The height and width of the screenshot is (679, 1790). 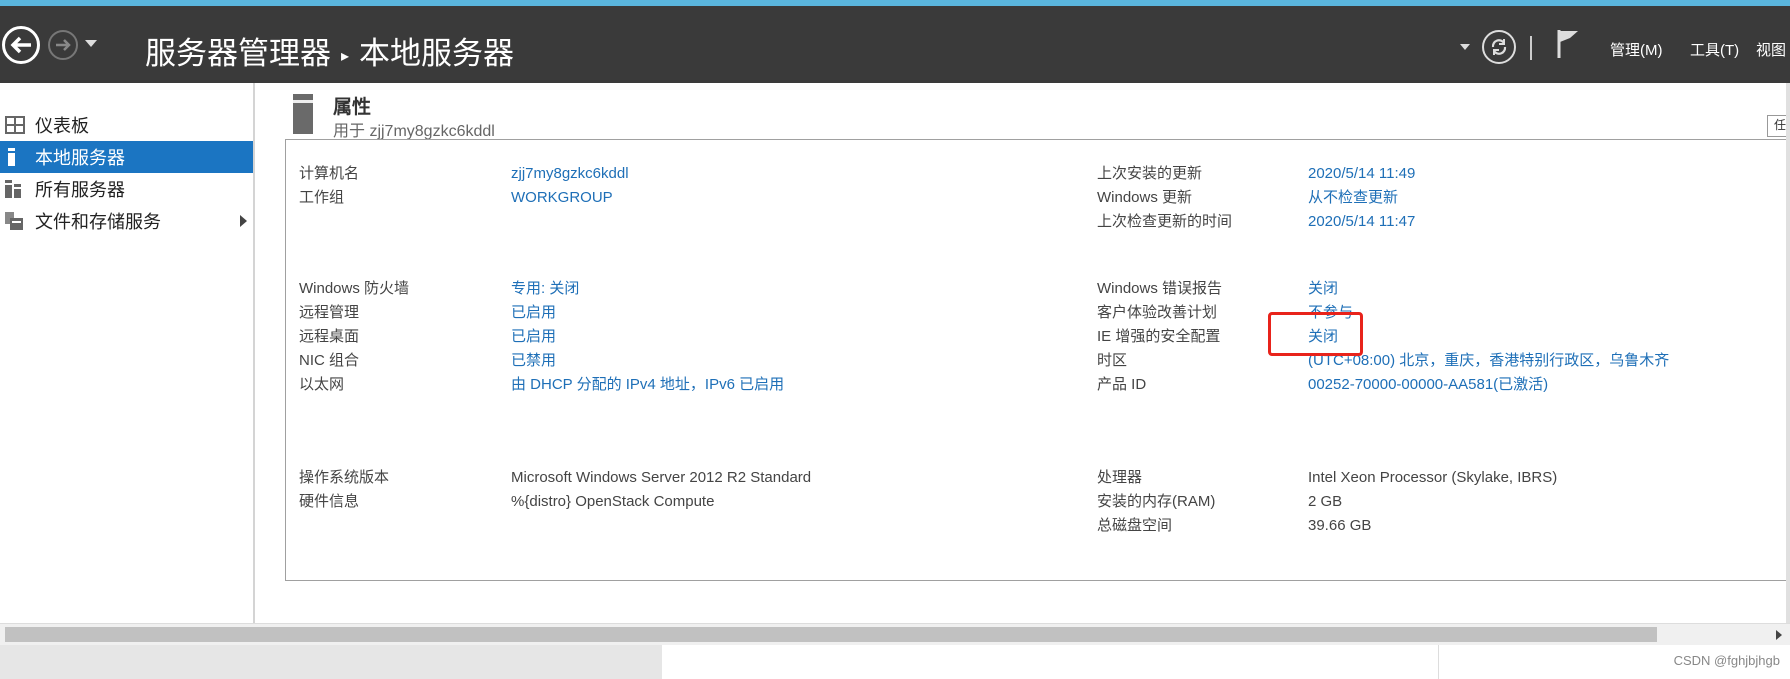 I want to click on label-nic-teaming: NIC 组合, so click(x=329, y=360).